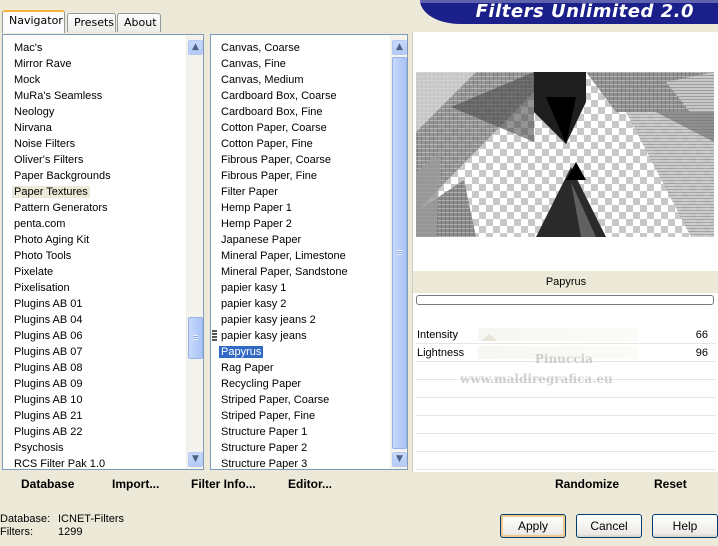 Image resolution: width=718 pixels, height=546 pixels. I want to click on filter-item: Papyrus, so click(300, 352).